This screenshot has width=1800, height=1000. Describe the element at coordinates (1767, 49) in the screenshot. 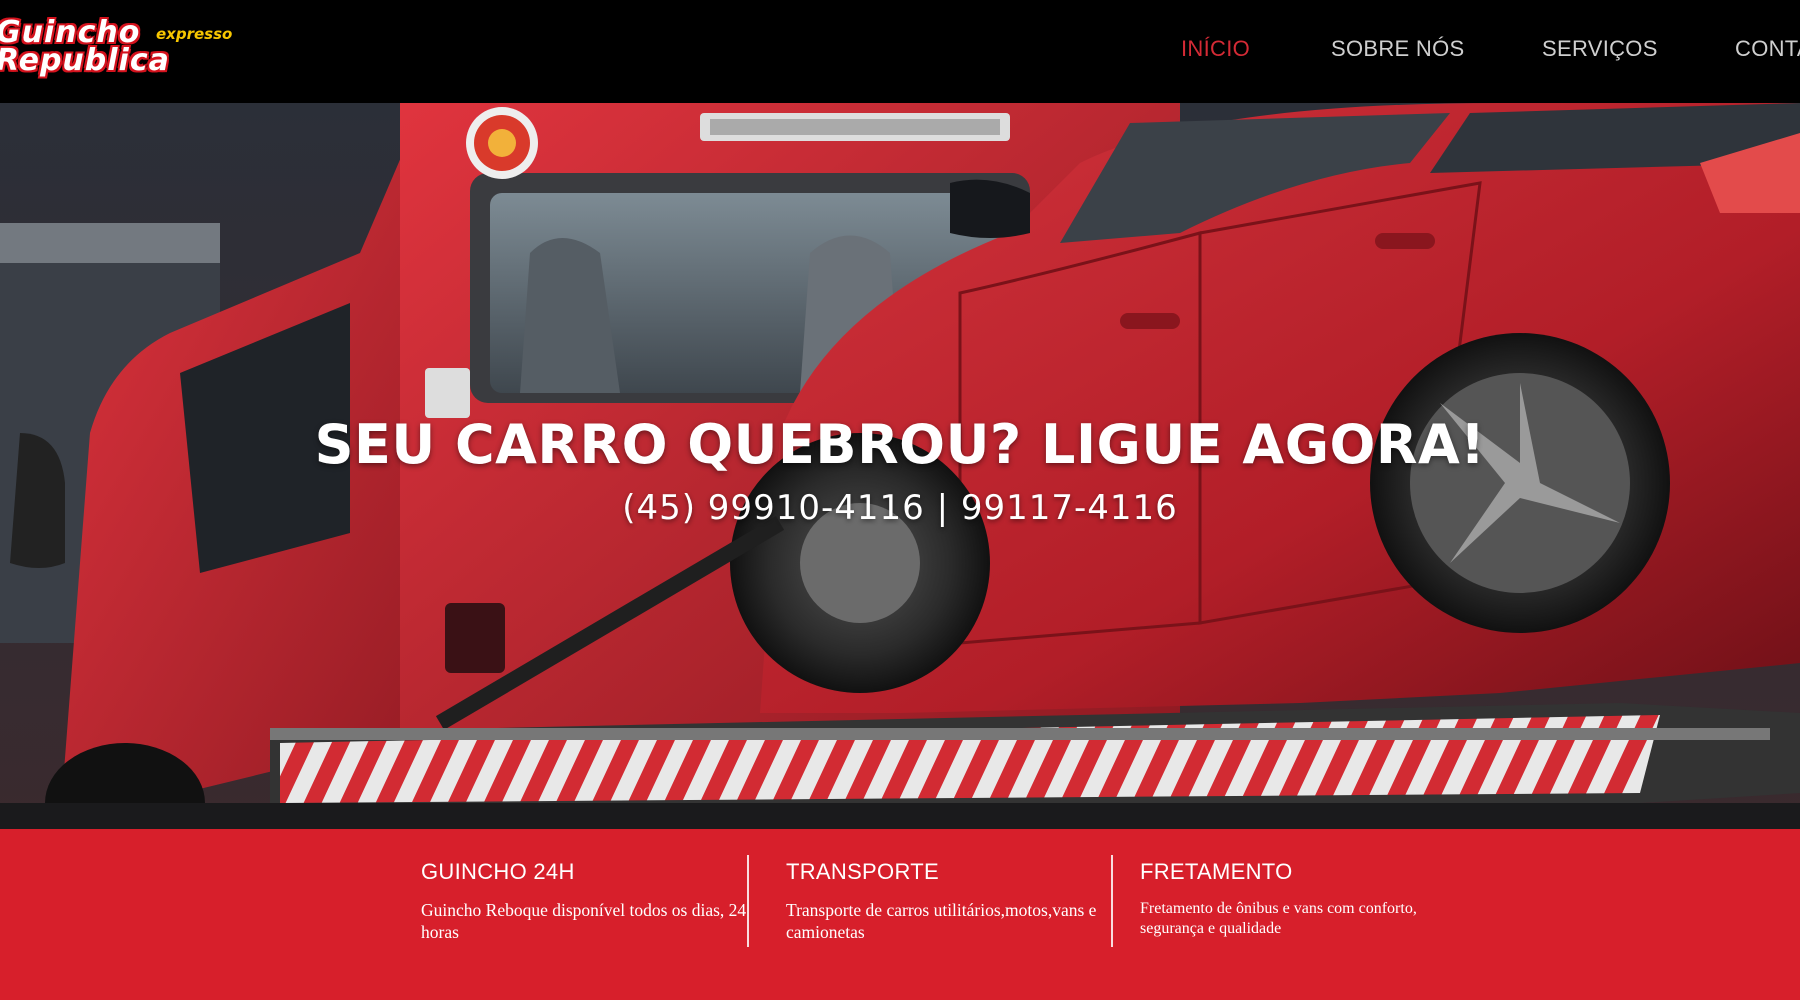

I see `nav-item-contato: CONTA` at that location.